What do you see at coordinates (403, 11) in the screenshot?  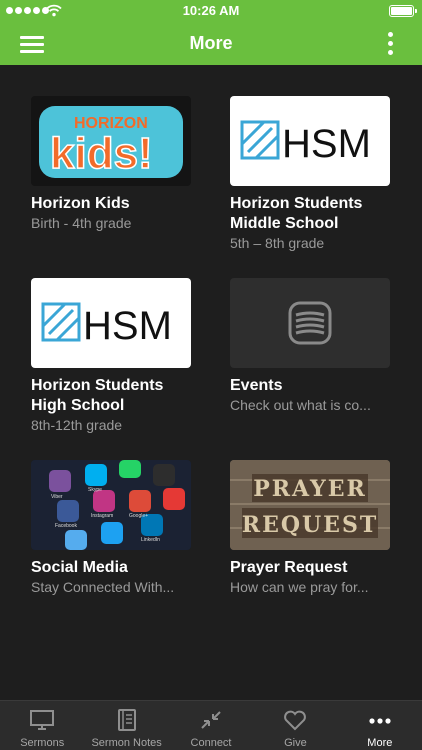 I see `battery-icon` at bounding box center [403, 11].